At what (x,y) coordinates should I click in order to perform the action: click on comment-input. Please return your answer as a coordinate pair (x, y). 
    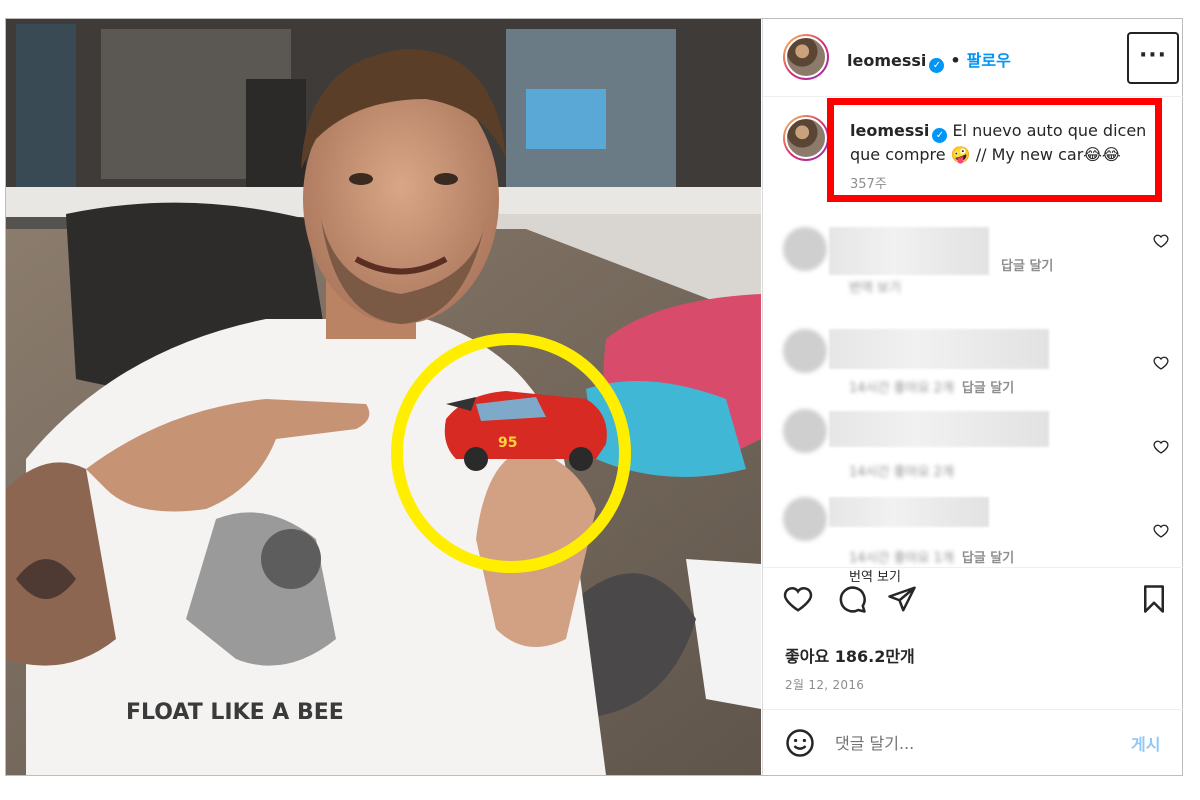
    Looking at the image, I should click on (970, 743).